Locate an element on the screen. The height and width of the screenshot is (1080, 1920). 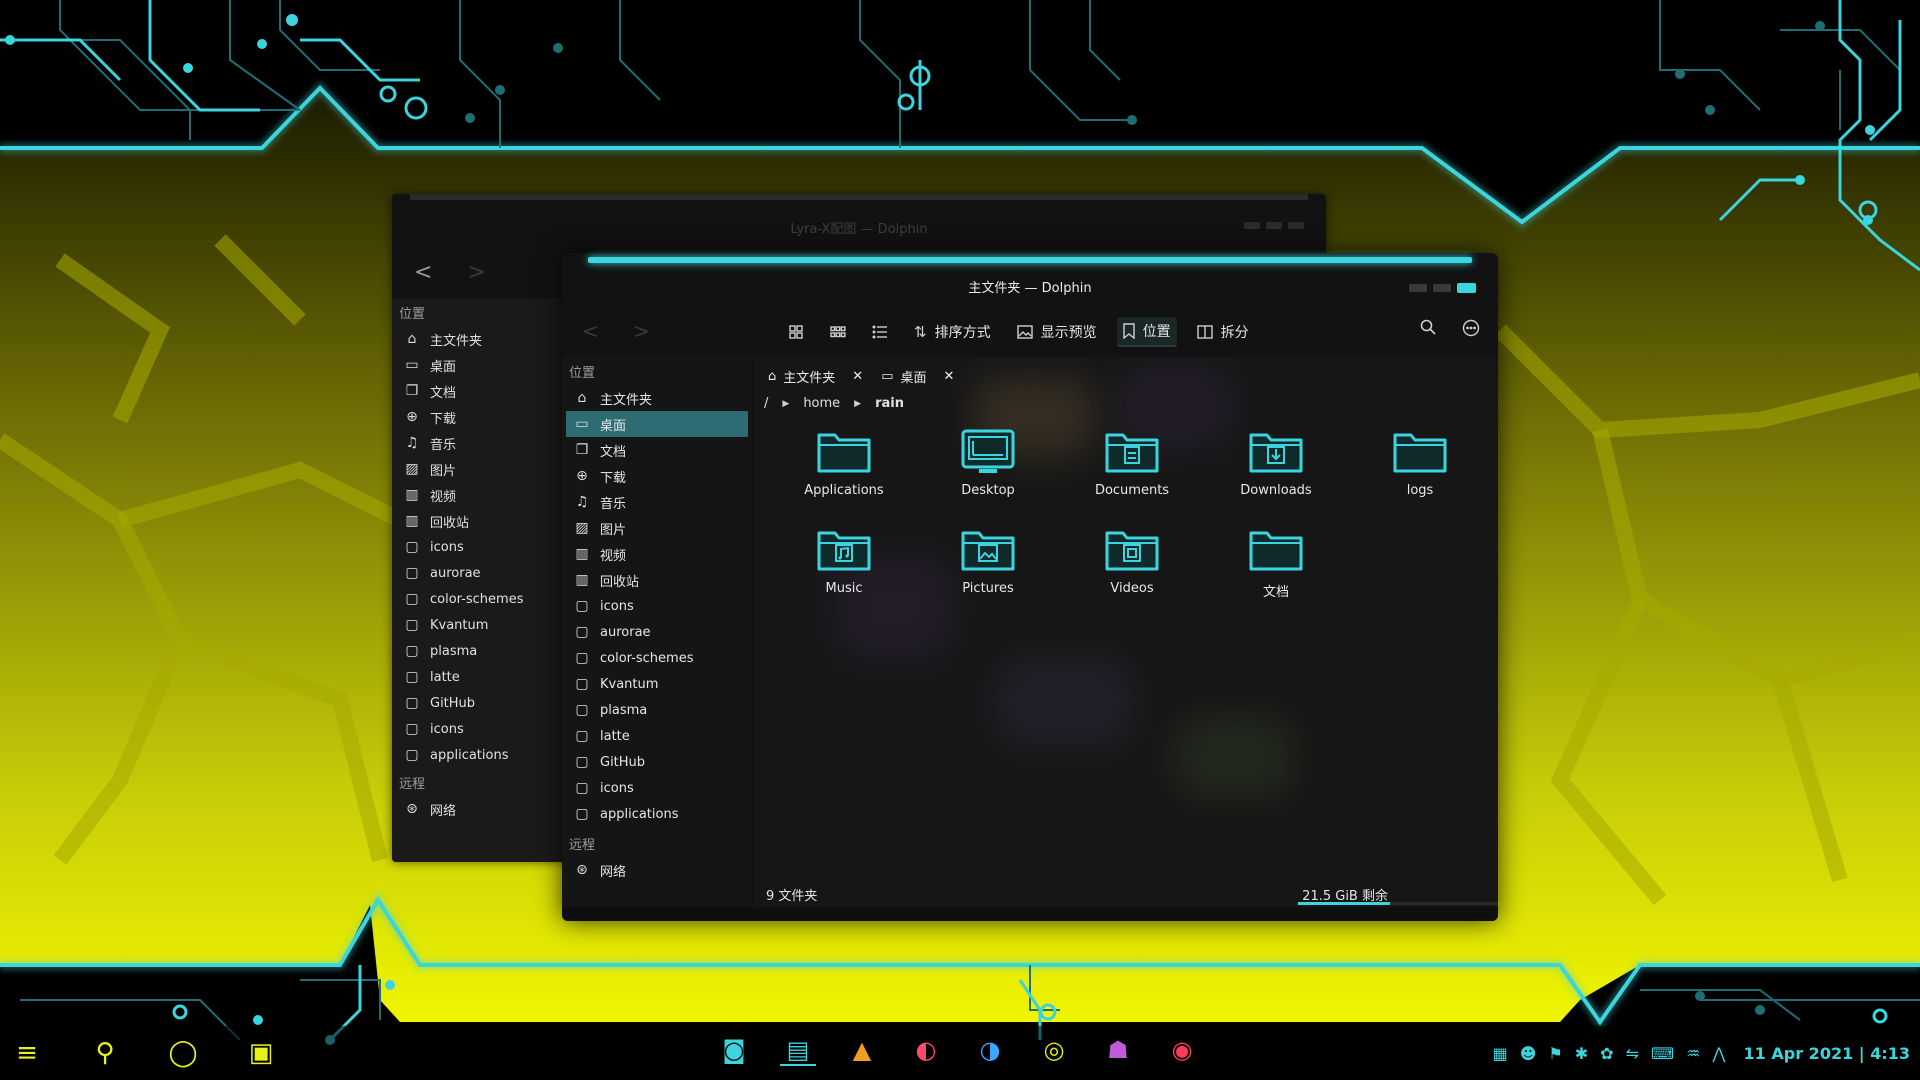
places-toggle-button: 位置 is located at coordinates (1146, 332).